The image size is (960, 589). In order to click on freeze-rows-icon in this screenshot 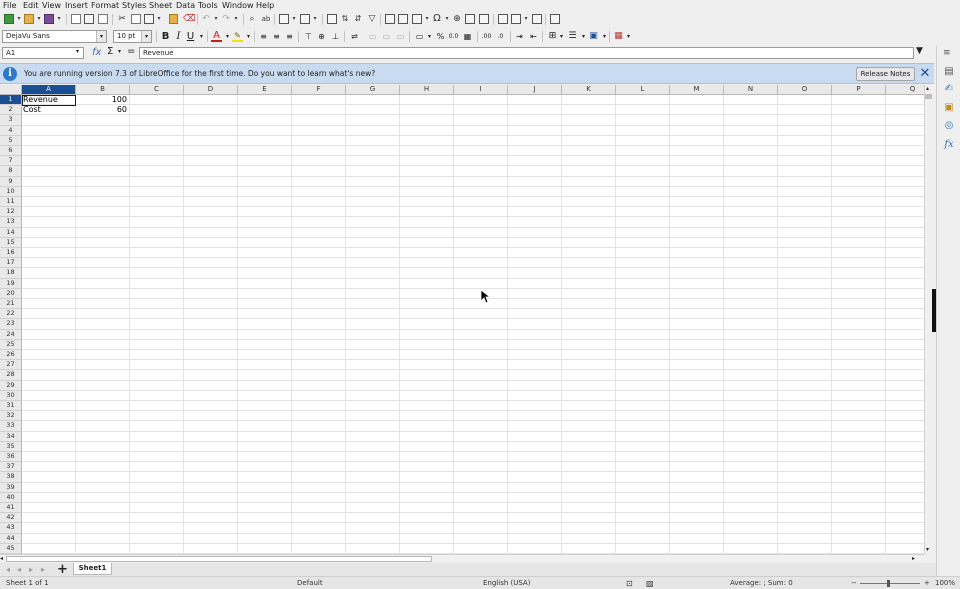, I will do `click(516, 19)`.